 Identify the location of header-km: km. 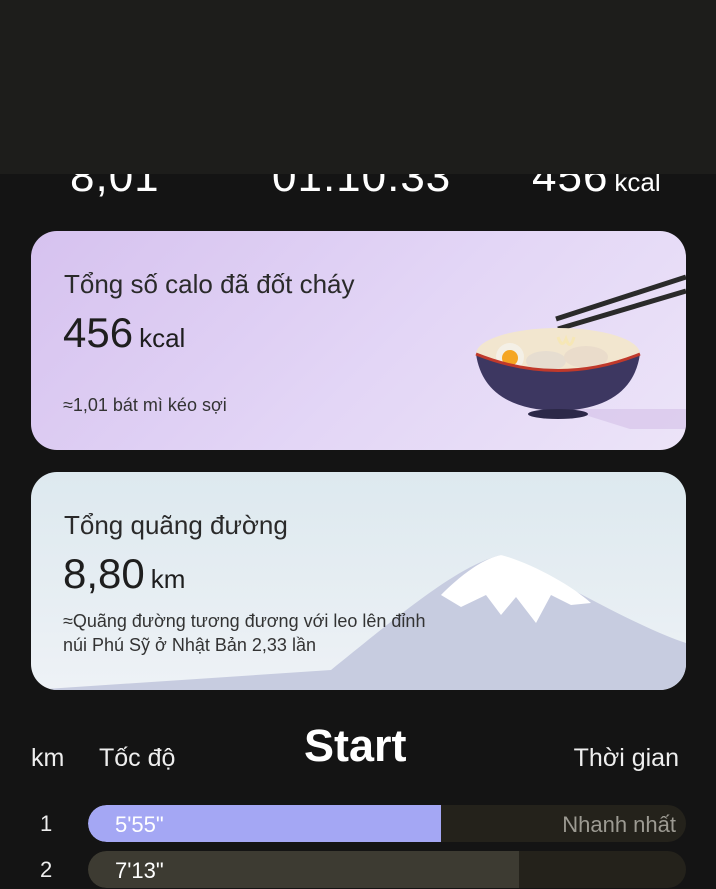
(48, 758).